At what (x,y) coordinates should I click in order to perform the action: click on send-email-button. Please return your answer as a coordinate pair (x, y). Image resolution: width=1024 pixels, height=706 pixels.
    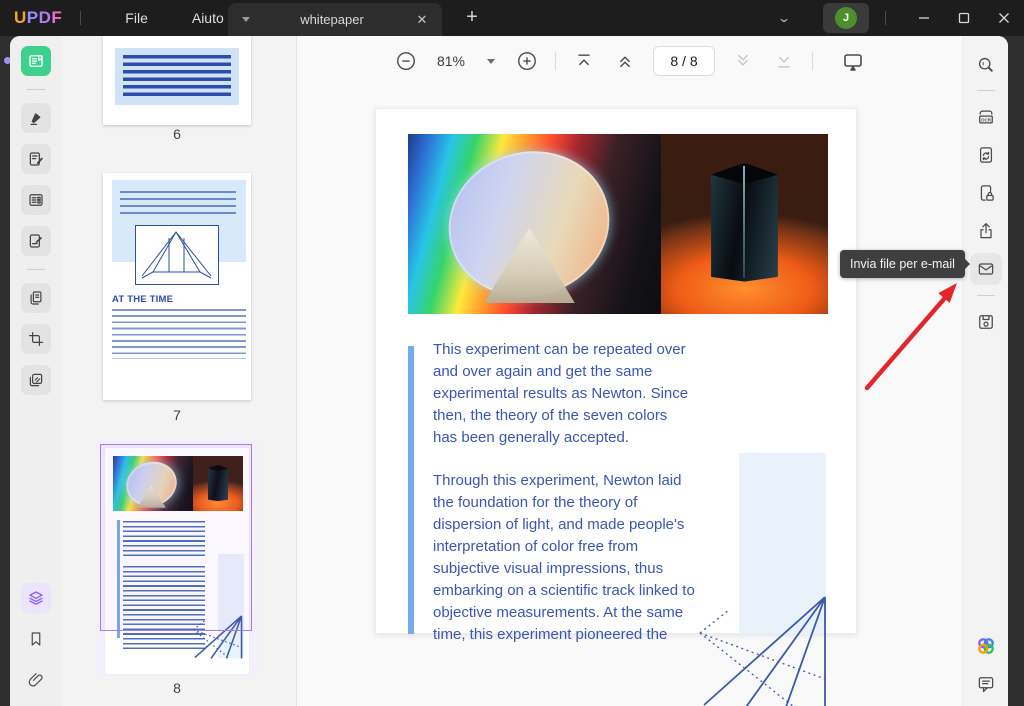
    Looking at the image, I should click on (985, 269).